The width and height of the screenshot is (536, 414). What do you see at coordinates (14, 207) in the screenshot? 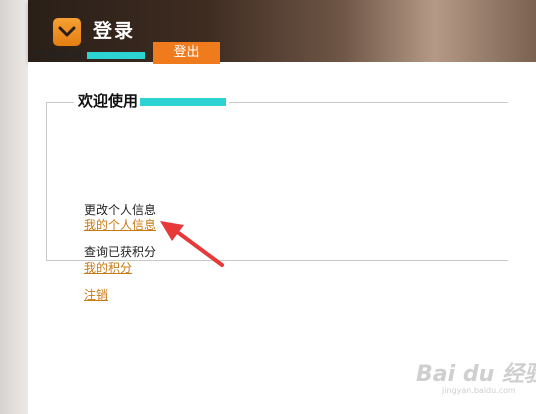
I see `left-shade` at bounding box center [14, 207].